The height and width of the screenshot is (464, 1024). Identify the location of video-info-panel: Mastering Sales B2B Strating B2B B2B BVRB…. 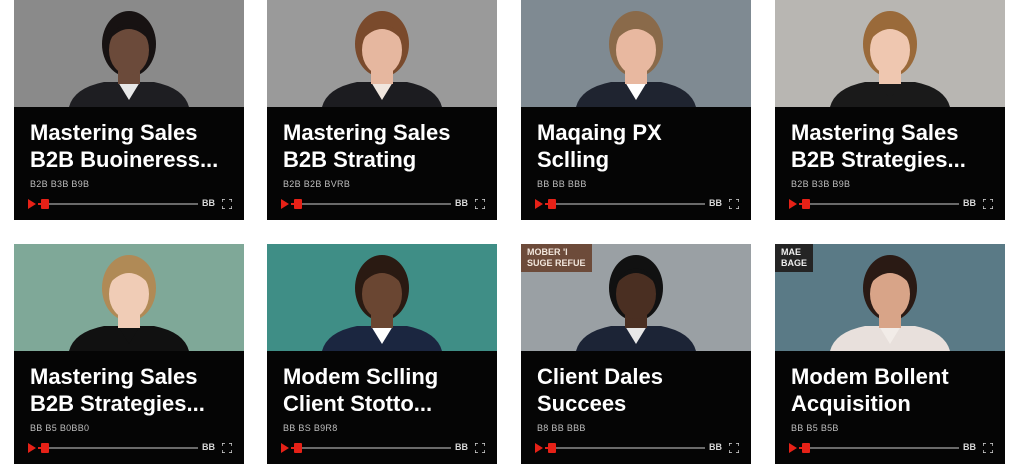
(382, 163).